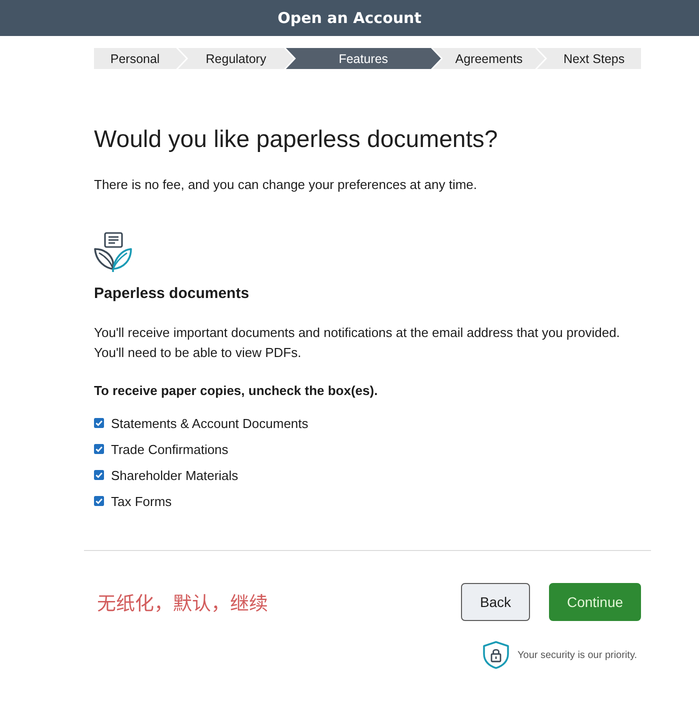 The width and height of the screenshot is (699, 705). What do you see at coordinates (236, 58) in the screenshot?
I see `progress-step: Regulatory` at bounding box center [236, 58].